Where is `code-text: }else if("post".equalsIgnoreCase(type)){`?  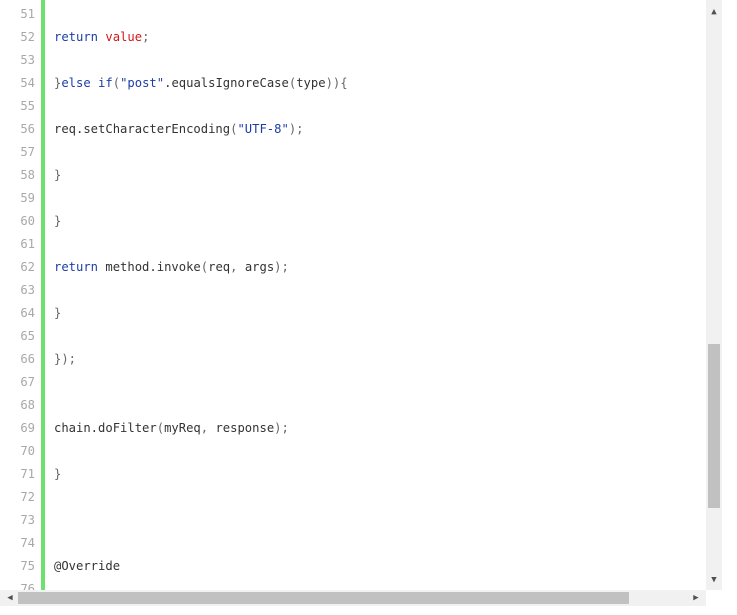
code-text: }else if("post".equalsIgnoreCase(type)){ is located at coordinates (201, 83).